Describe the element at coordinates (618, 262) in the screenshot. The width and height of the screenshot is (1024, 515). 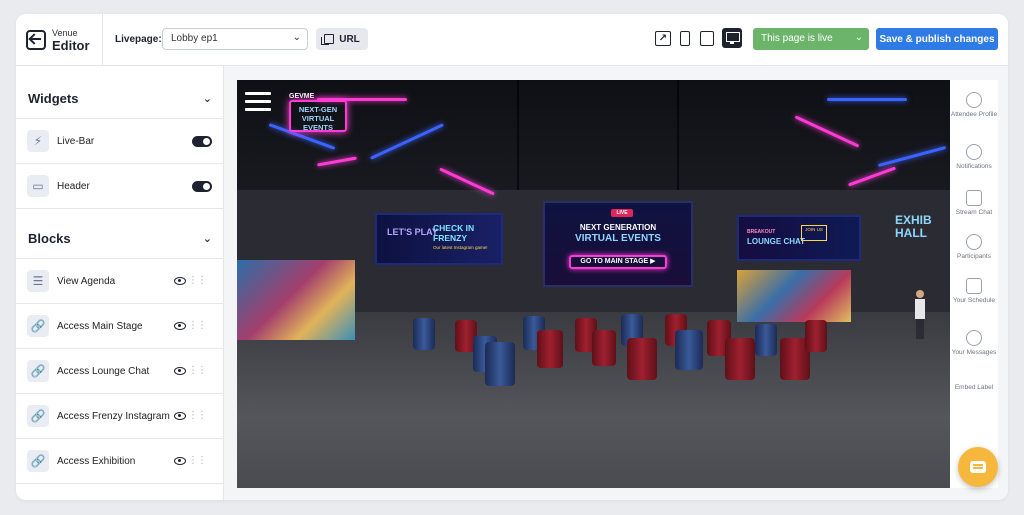
I see `go-to-main-stage-button: GO TO MAIN STAGE ▶` at that location.